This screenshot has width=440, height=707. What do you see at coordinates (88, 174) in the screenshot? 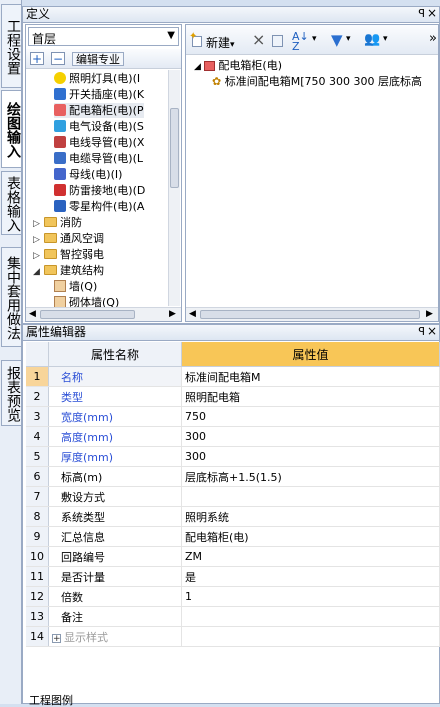
I see `tree-item: 母线(电)(I)` at bounding box center [88, 174].